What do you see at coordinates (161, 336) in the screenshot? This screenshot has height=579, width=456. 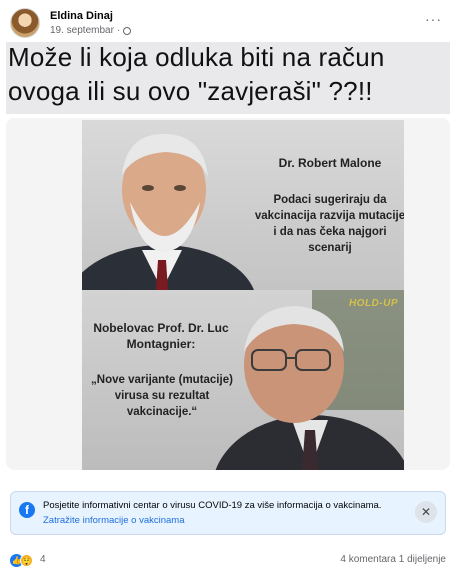 I see `image-caption-name-montagnier: Nobelovac Prof. Dr. Luc Montagnier:` at bounding box center [161, 336].